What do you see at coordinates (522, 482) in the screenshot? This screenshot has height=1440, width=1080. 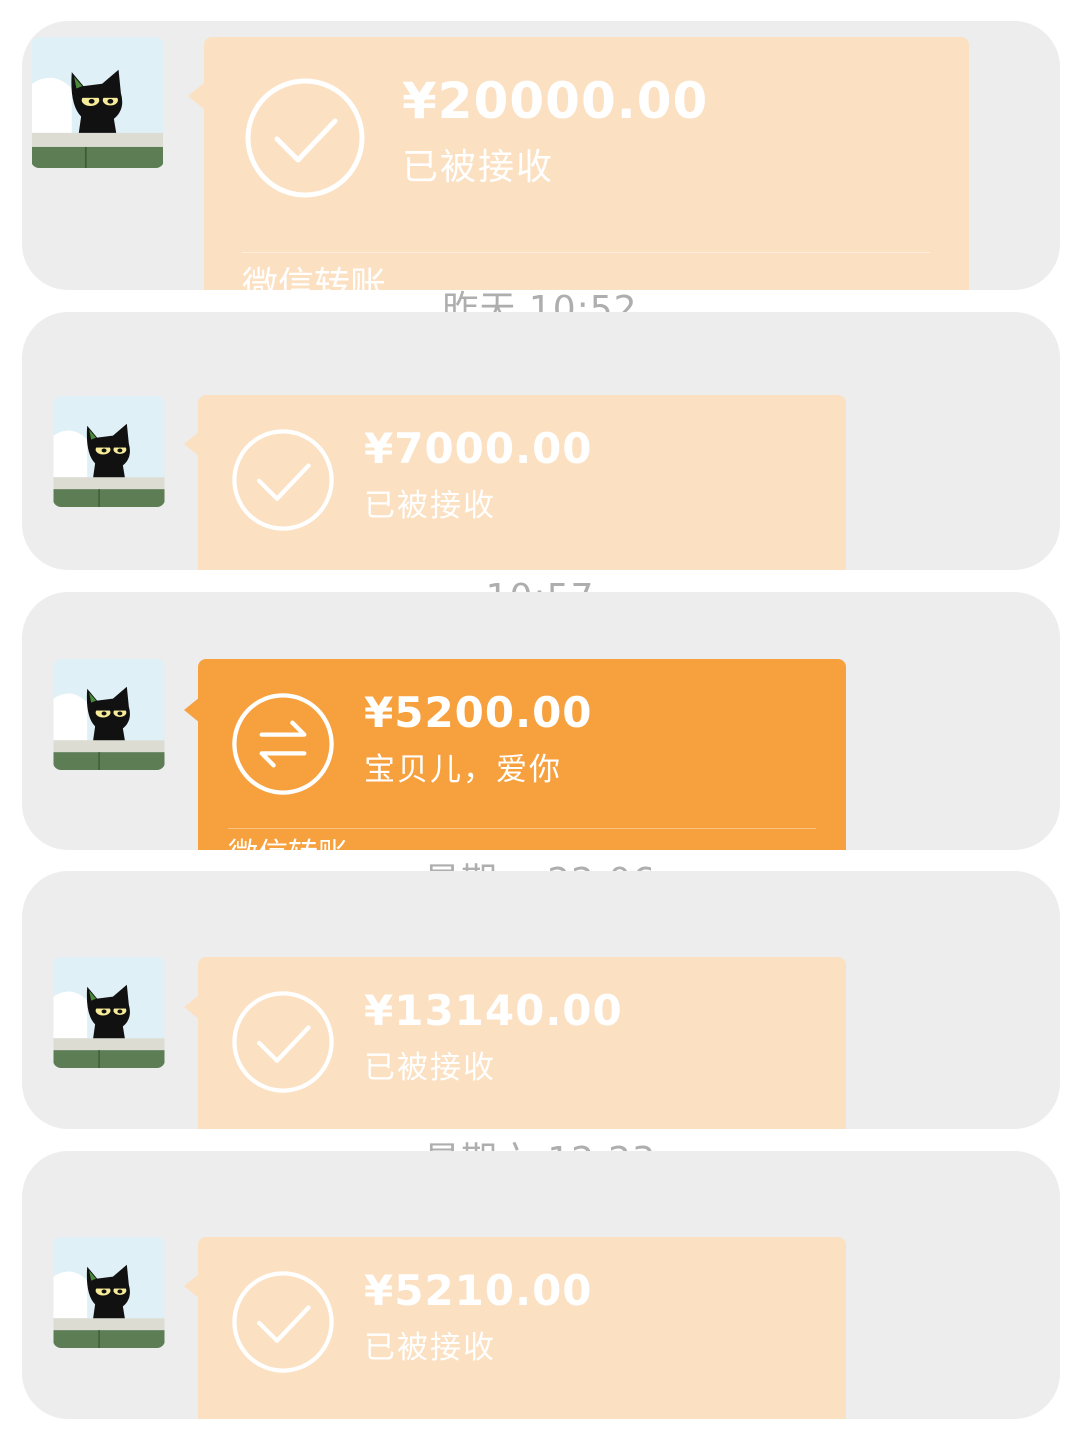 I see `transfer-bubble: ¥7000.00 已被接收` at bounding box center [522, 482].